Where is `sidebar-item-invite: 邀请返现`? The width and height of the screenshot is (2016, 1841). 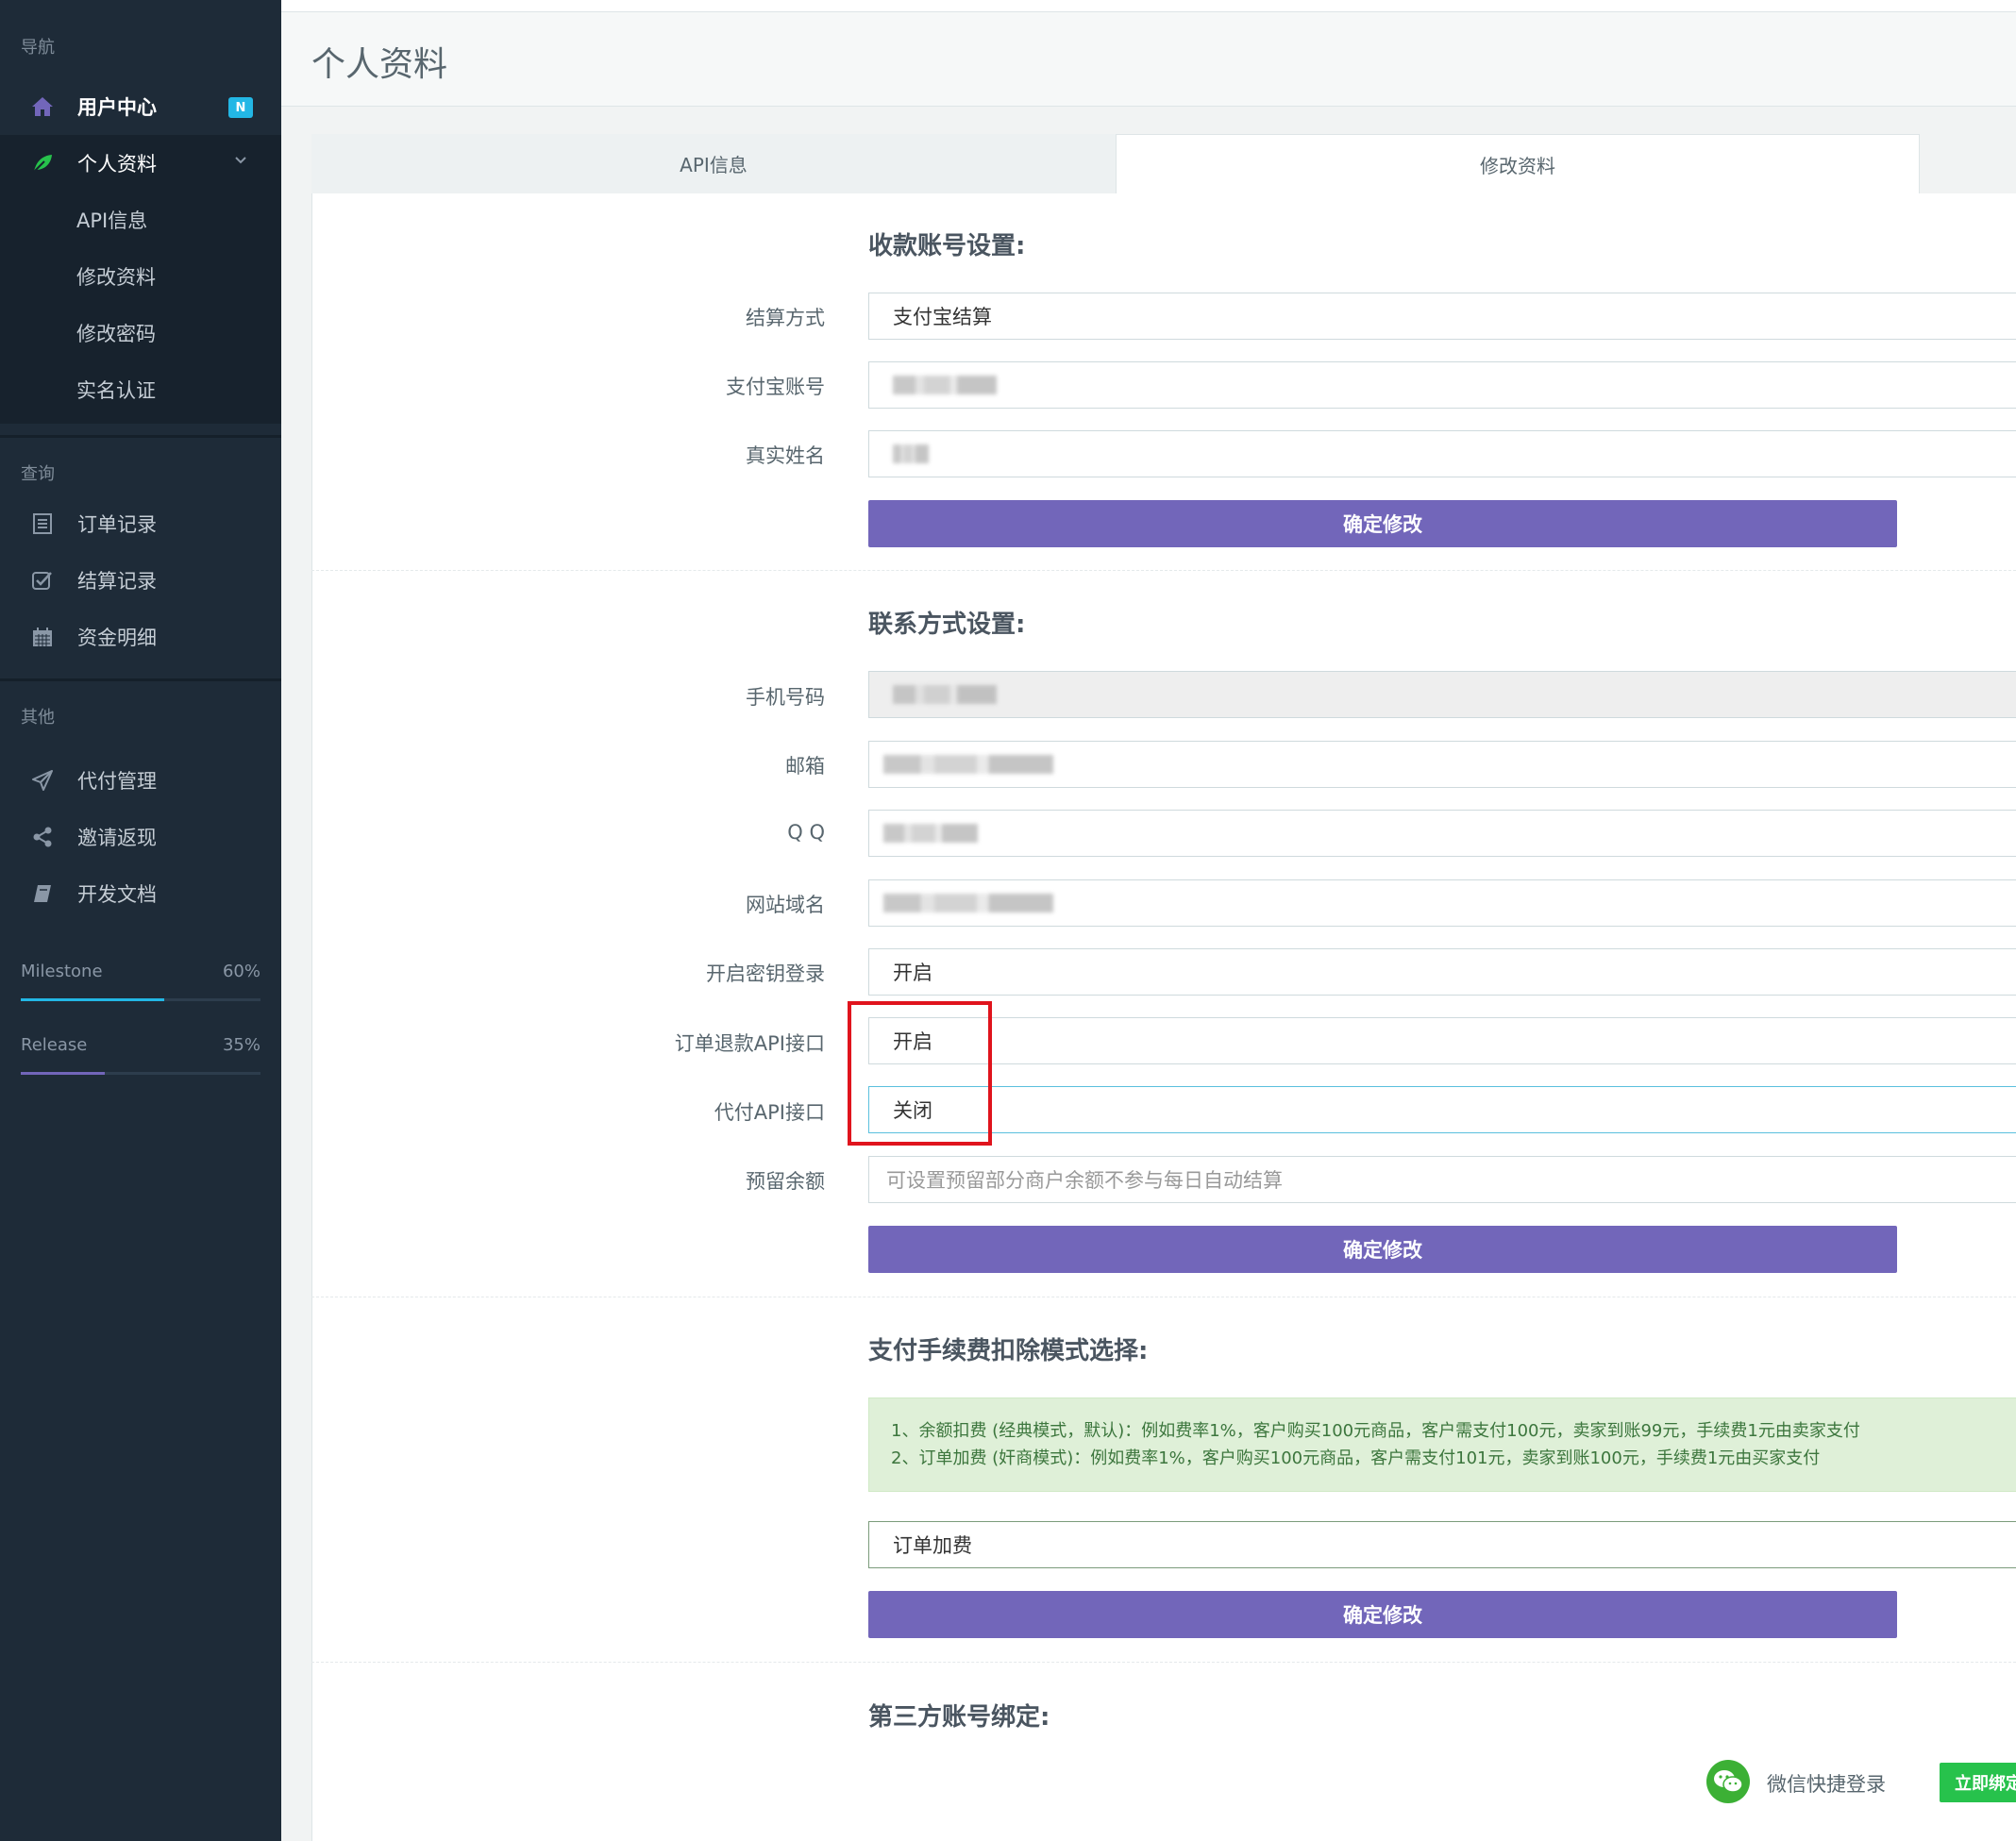
sidebar-item-invite: 邀请返现 is located at coordinates (140, 837).